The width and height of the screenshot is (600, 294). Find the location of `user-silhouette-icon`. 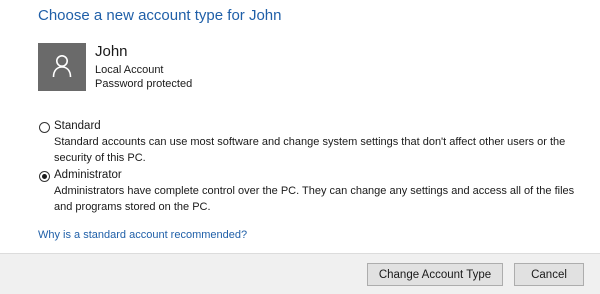

user-silhouette-icon is located at coordinates (62, 66).